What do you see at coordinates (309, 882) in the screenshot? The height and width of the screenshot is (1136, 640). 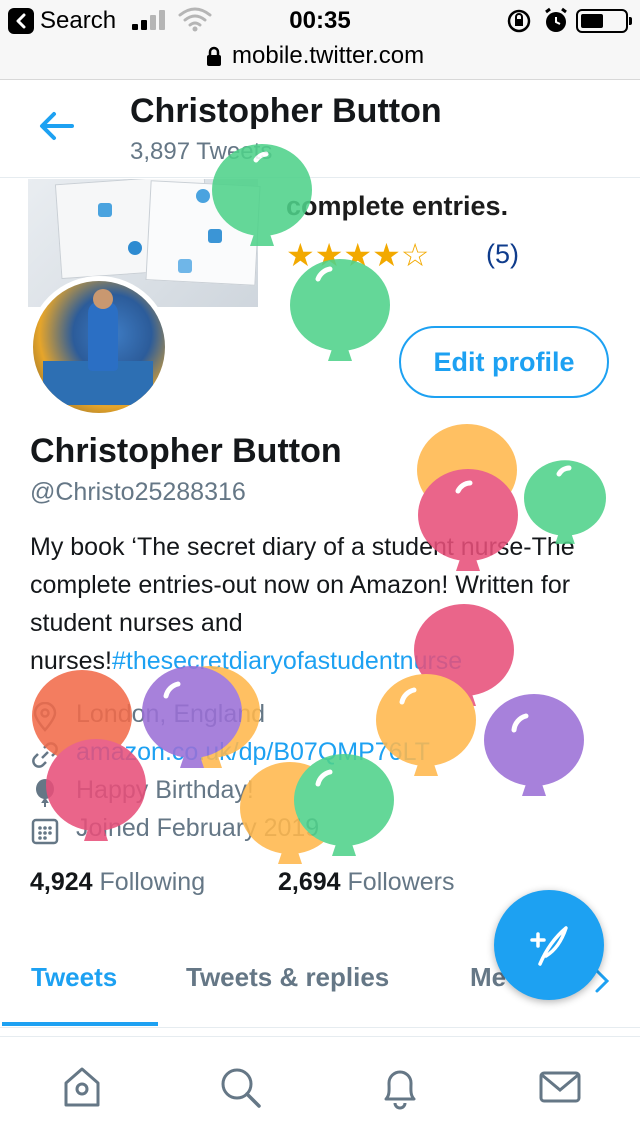 I see `followers-count: 2,694` at bounding box center [309, 882].